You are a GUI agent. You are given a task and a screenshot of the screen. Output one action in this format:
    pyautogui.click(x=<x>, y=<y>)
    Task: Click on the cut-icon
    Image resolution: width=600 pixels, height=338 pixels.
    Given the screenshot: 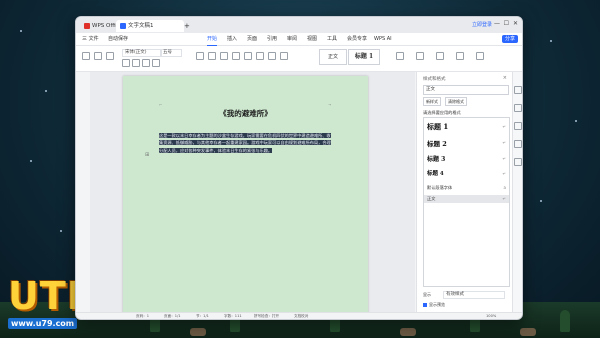 What is the action you would take?
    pyautogui.click(x=98, y=56)
    